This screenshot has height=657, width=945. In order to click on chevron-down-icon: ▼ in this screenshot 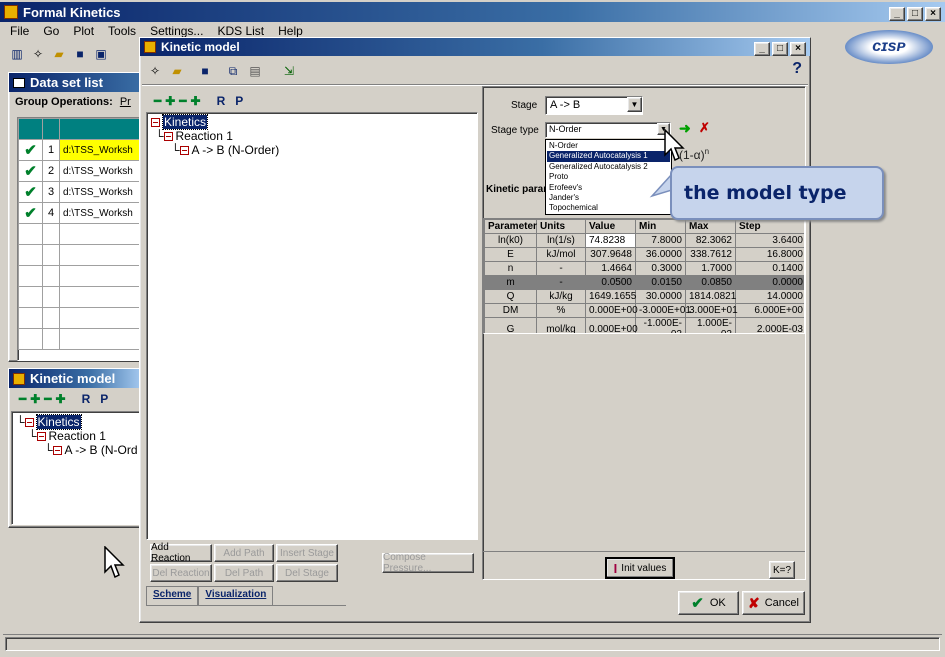, I will do `click(634, 104)`.